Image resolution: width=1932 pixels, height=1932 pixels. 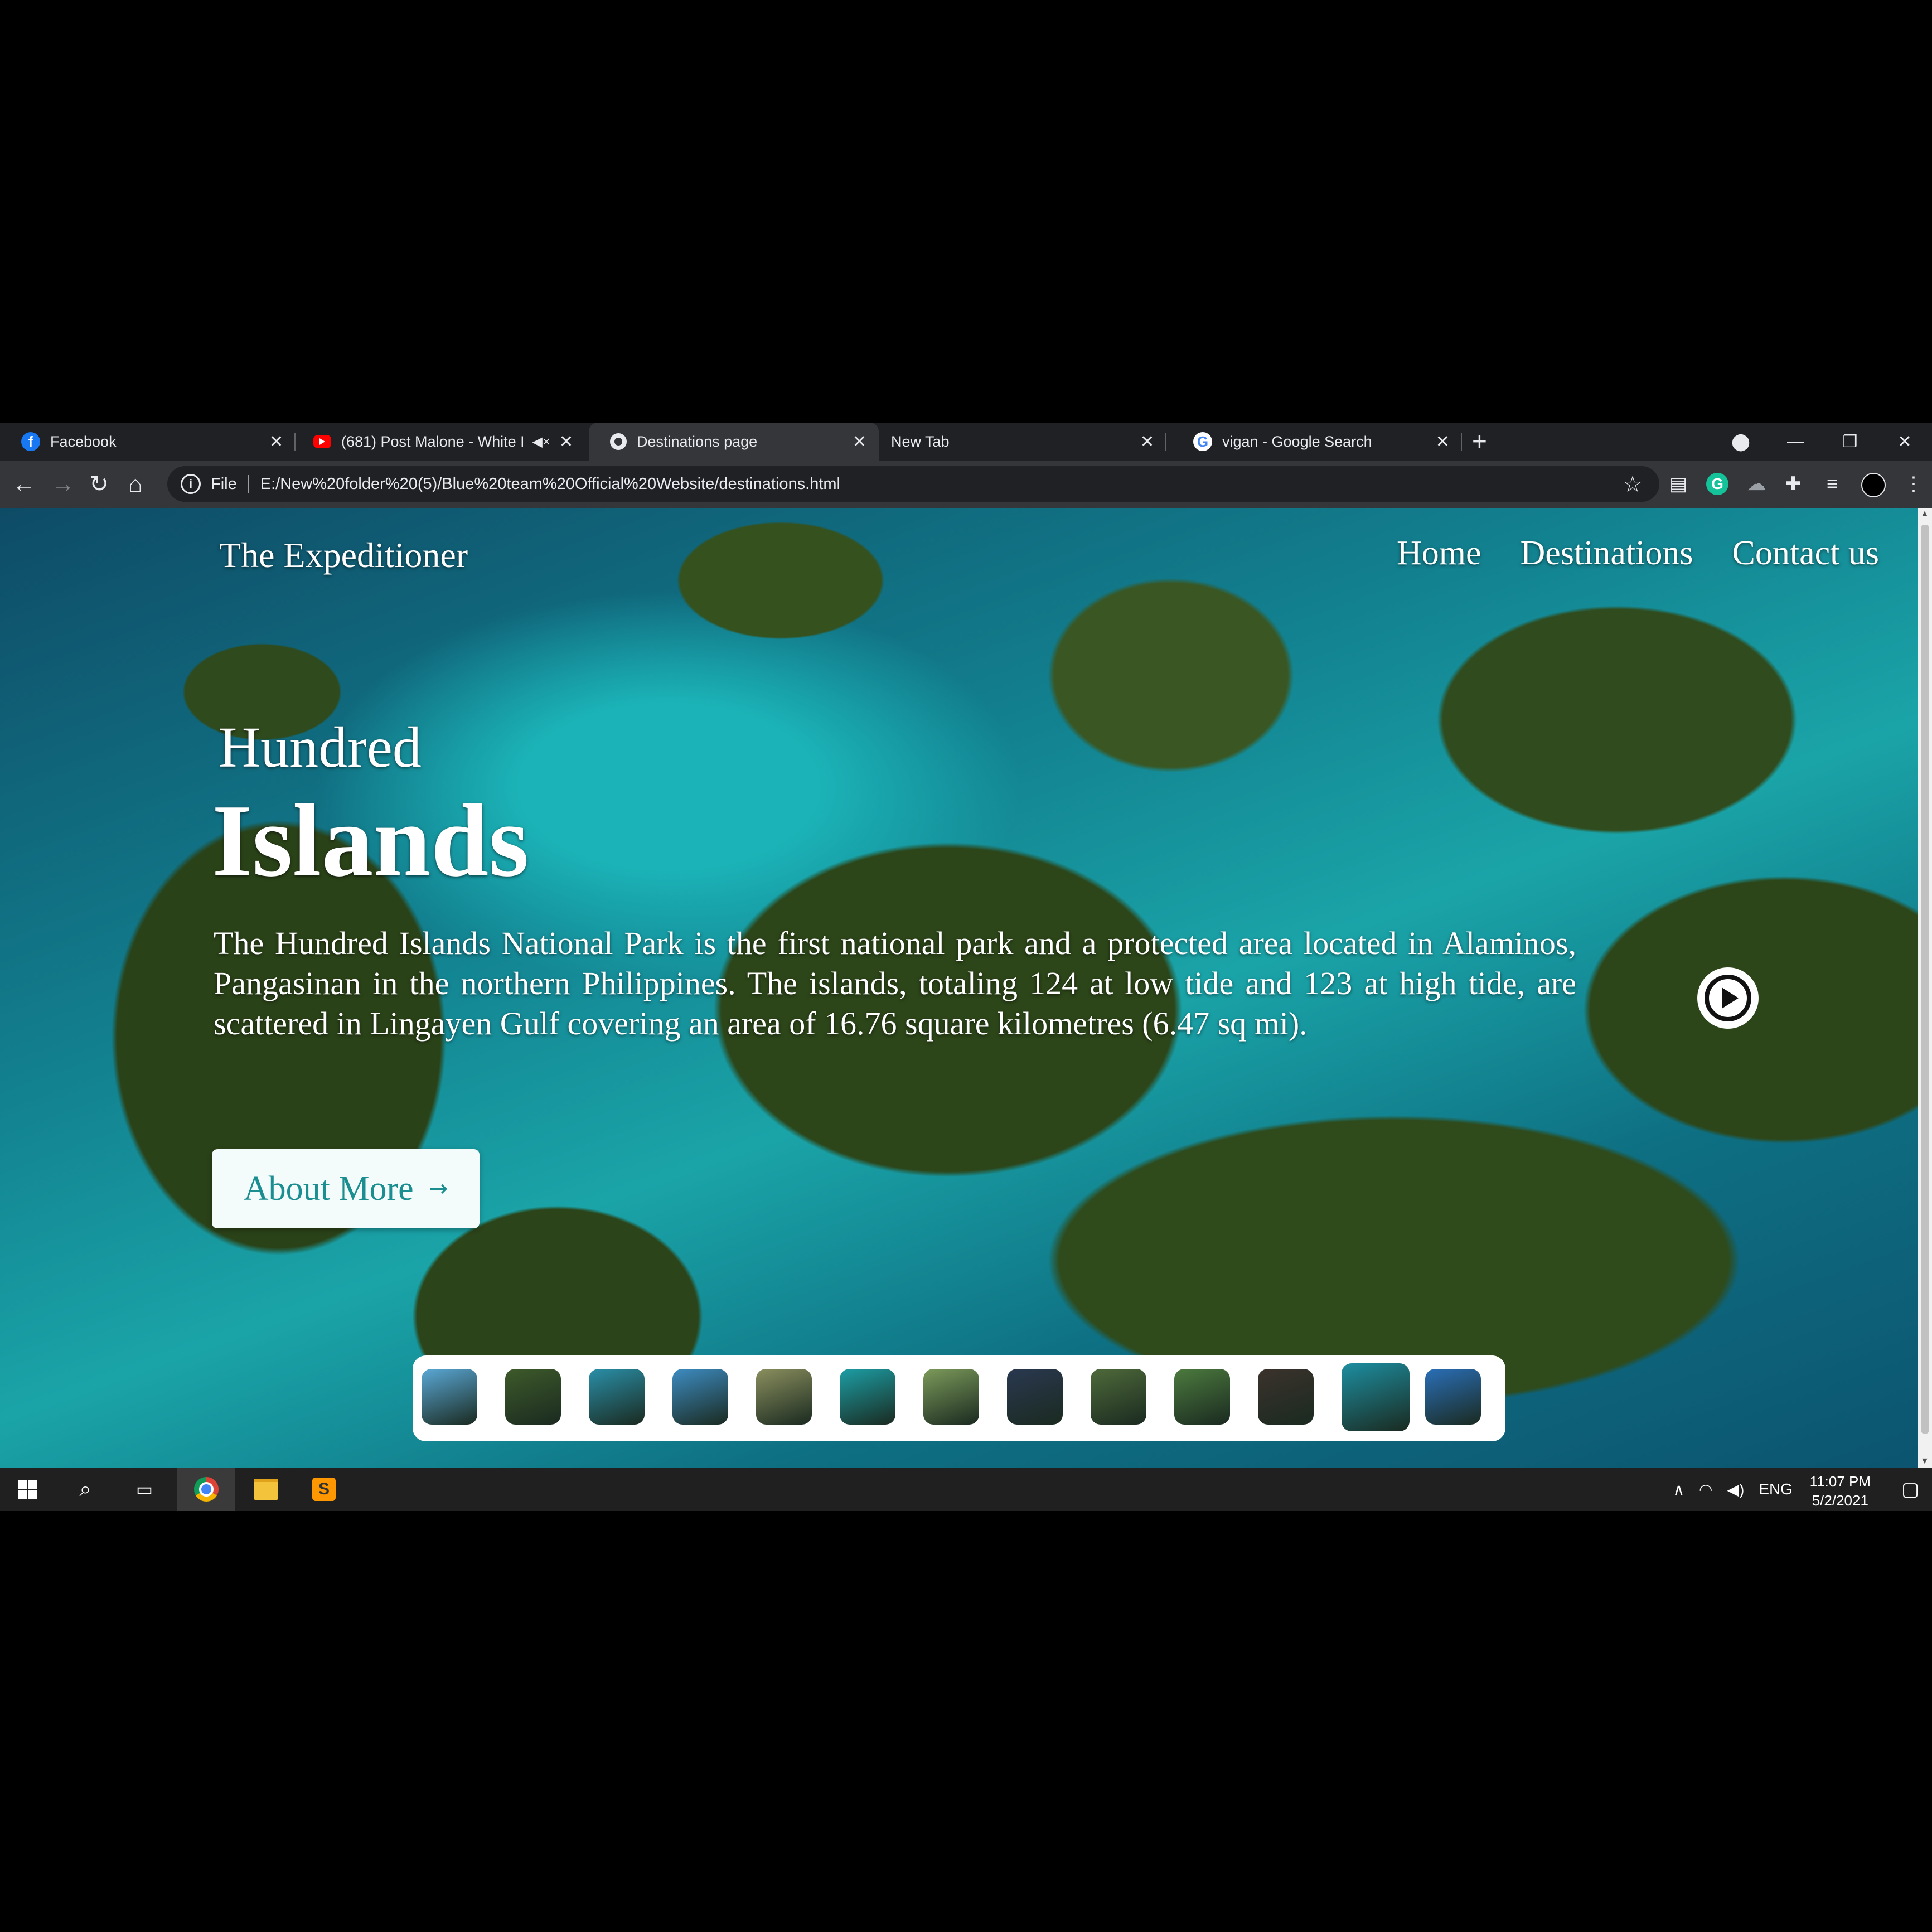 What do you see at coordinates (191, 484) in the screenshot?
I see `info-icon: i` at bounding box center [191, 484].